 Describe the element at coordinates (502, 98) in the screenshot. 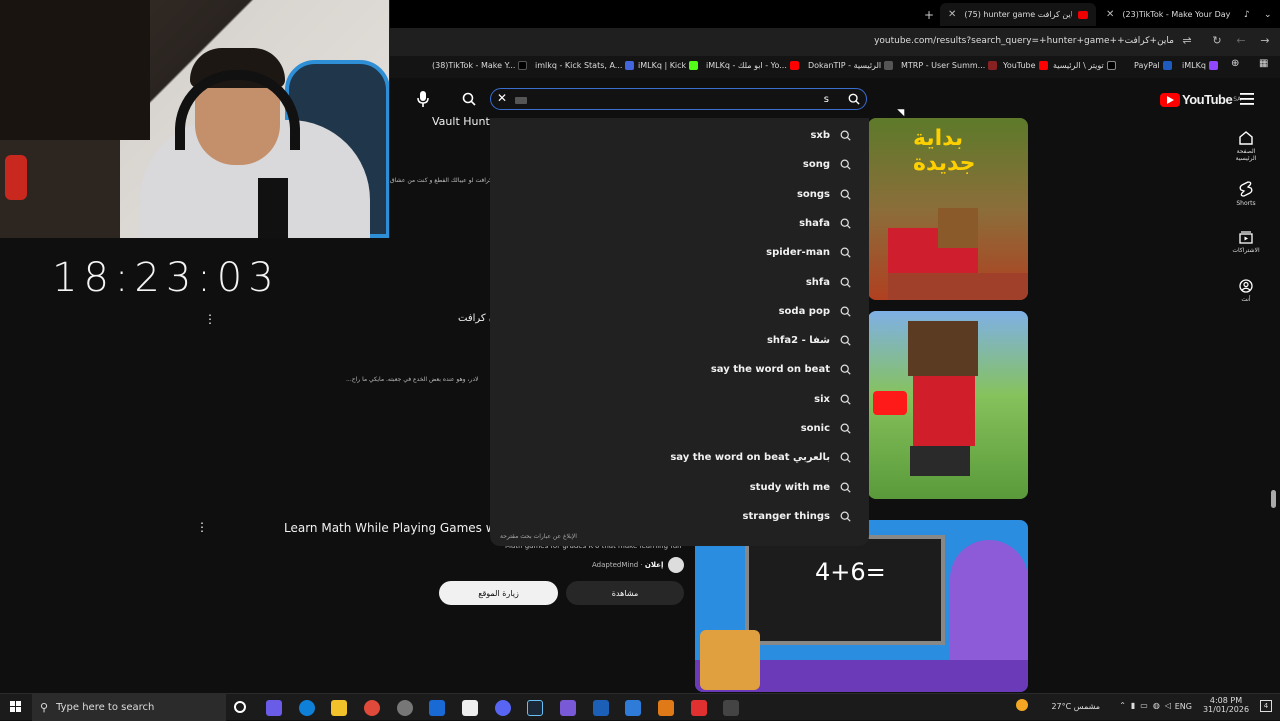

I see `clear-search-icon: ✕` at that location.